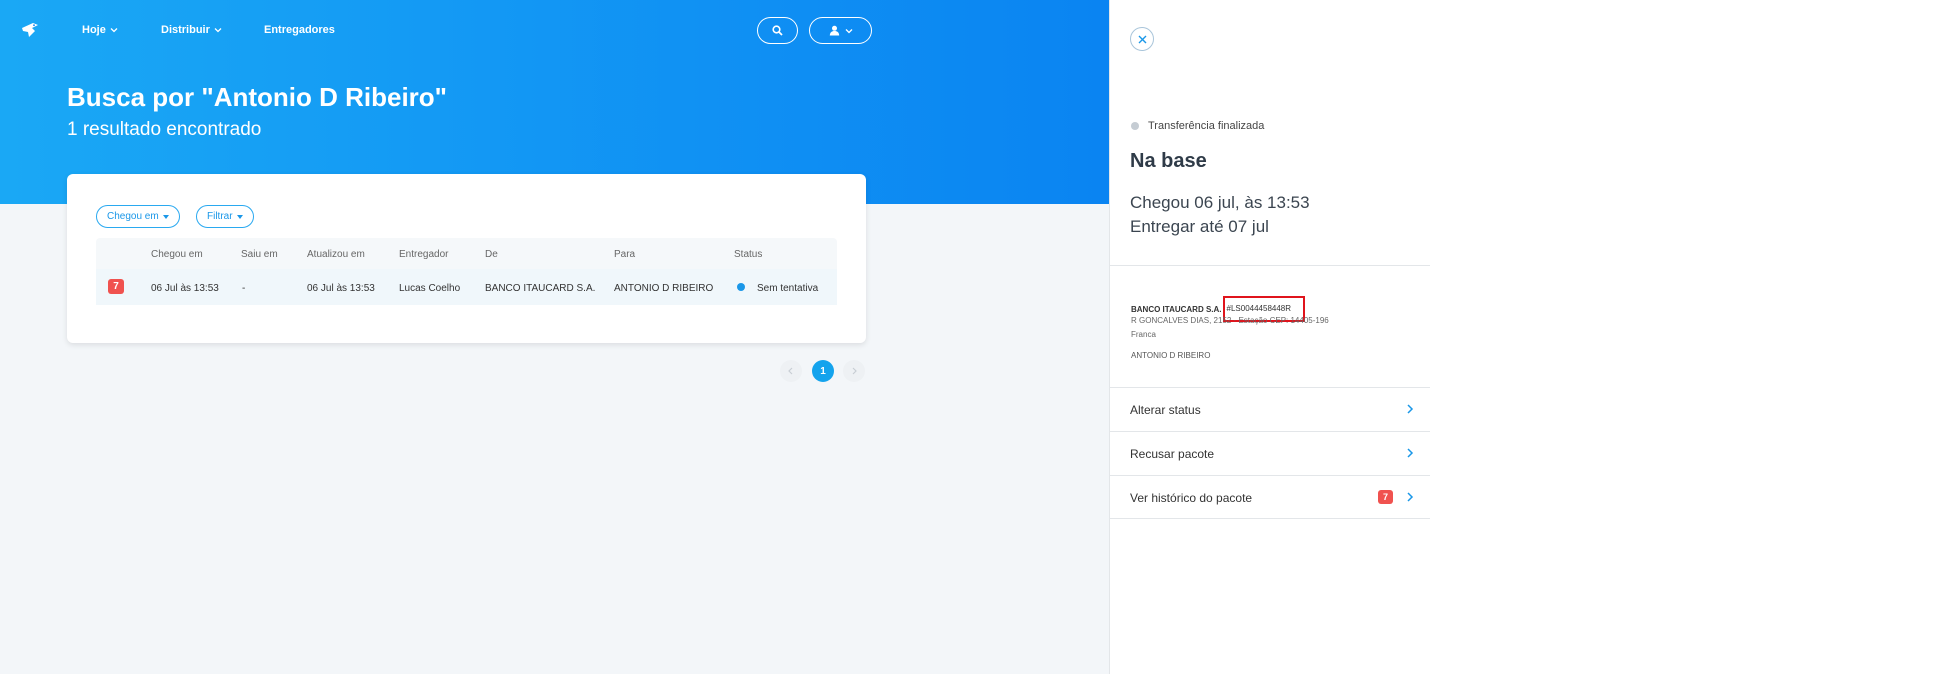  I want to click on column-header: De, so click(491, 254).